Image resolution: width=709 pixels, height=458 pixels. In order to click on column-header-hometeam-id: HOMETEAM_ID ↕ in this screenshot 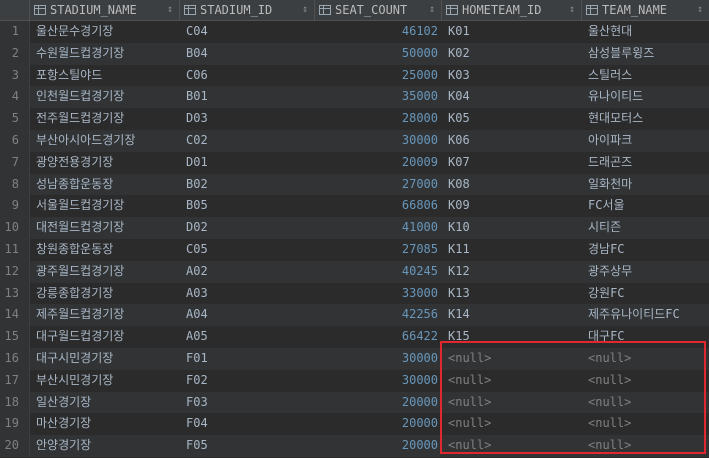, I will do `click(512, 10)`.